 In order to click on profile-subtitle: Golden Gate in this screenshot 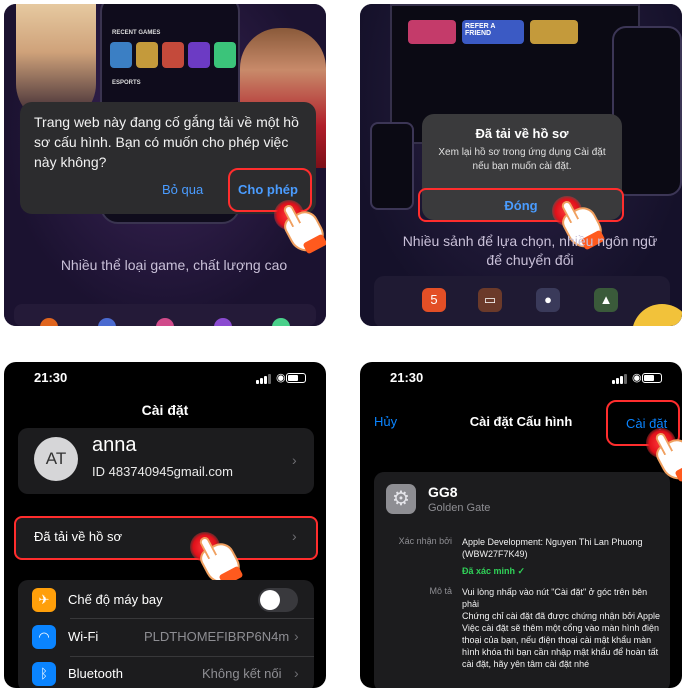, I will do `click(459, 508)`.